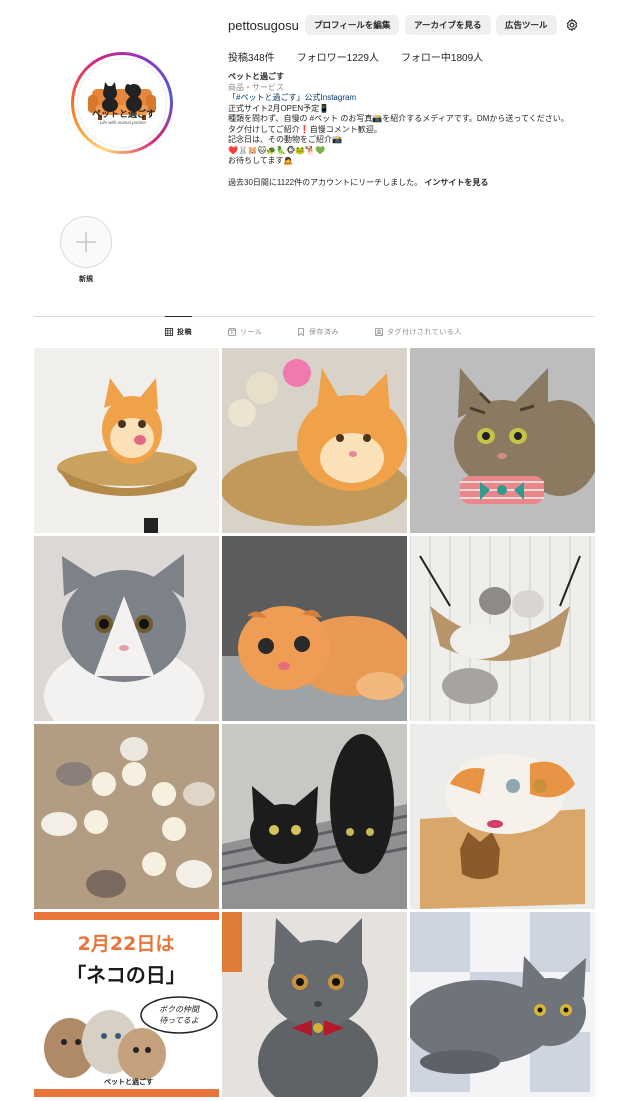 Image resolution: width=628 pixels, height=1101 pixels. I want to click on tagged-icon, so click(379, 332).